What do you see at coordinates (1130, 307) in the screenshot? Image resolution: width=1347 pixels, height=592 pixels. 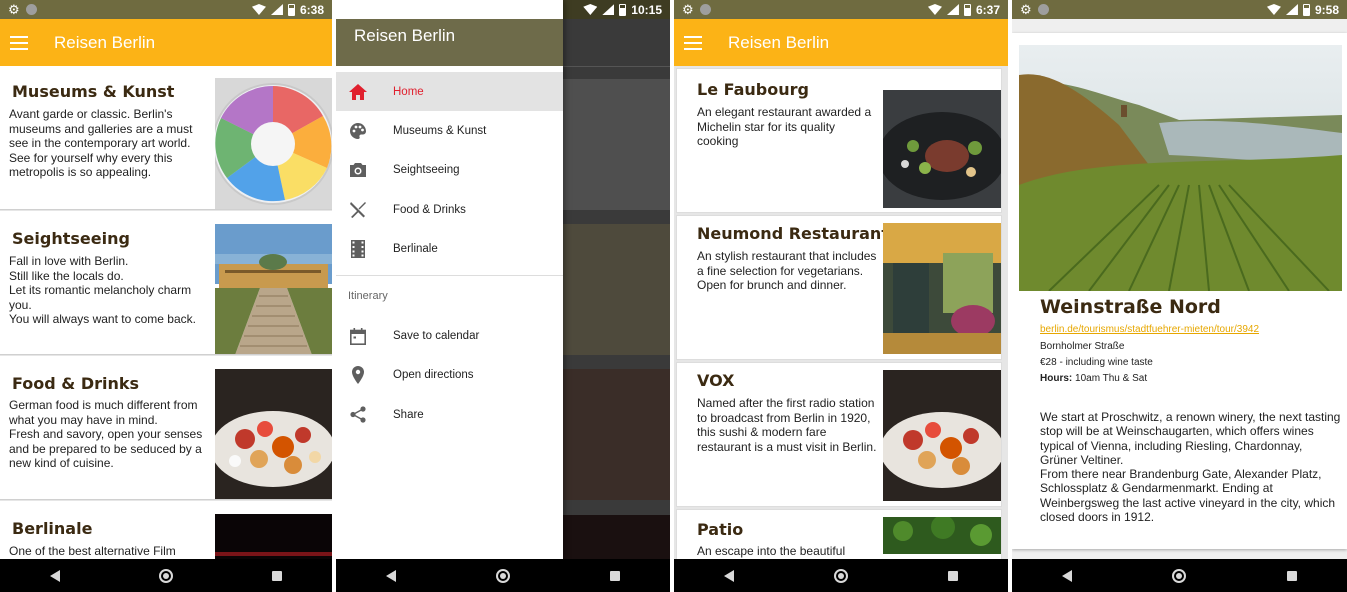 I see `tour-title: Weinstraße Nord` at bounding box center [1130, 307].